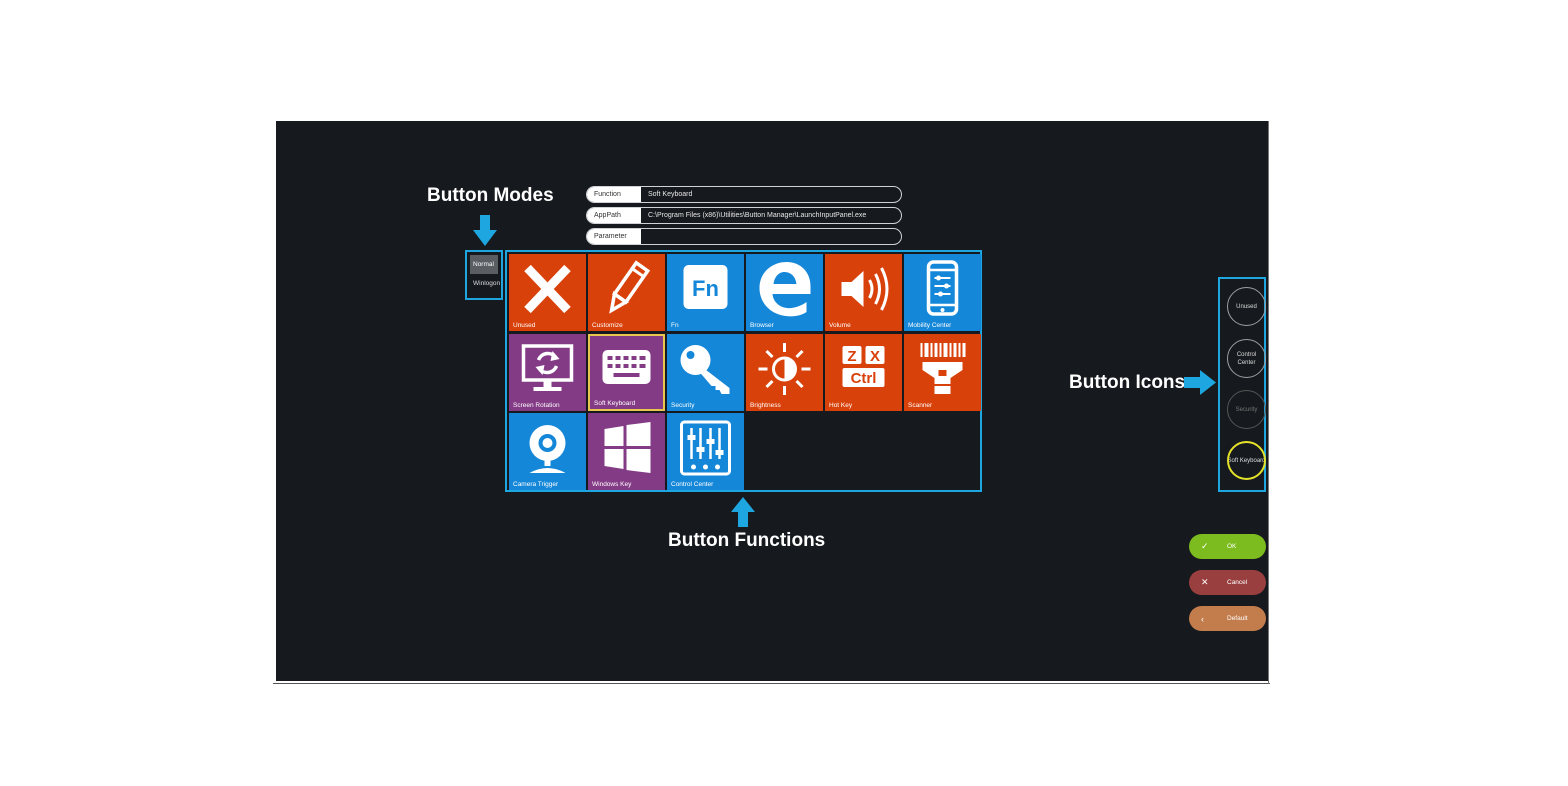 The image size is (1568, 786). I want to click on frame-bottom-border, so click(771, 683).